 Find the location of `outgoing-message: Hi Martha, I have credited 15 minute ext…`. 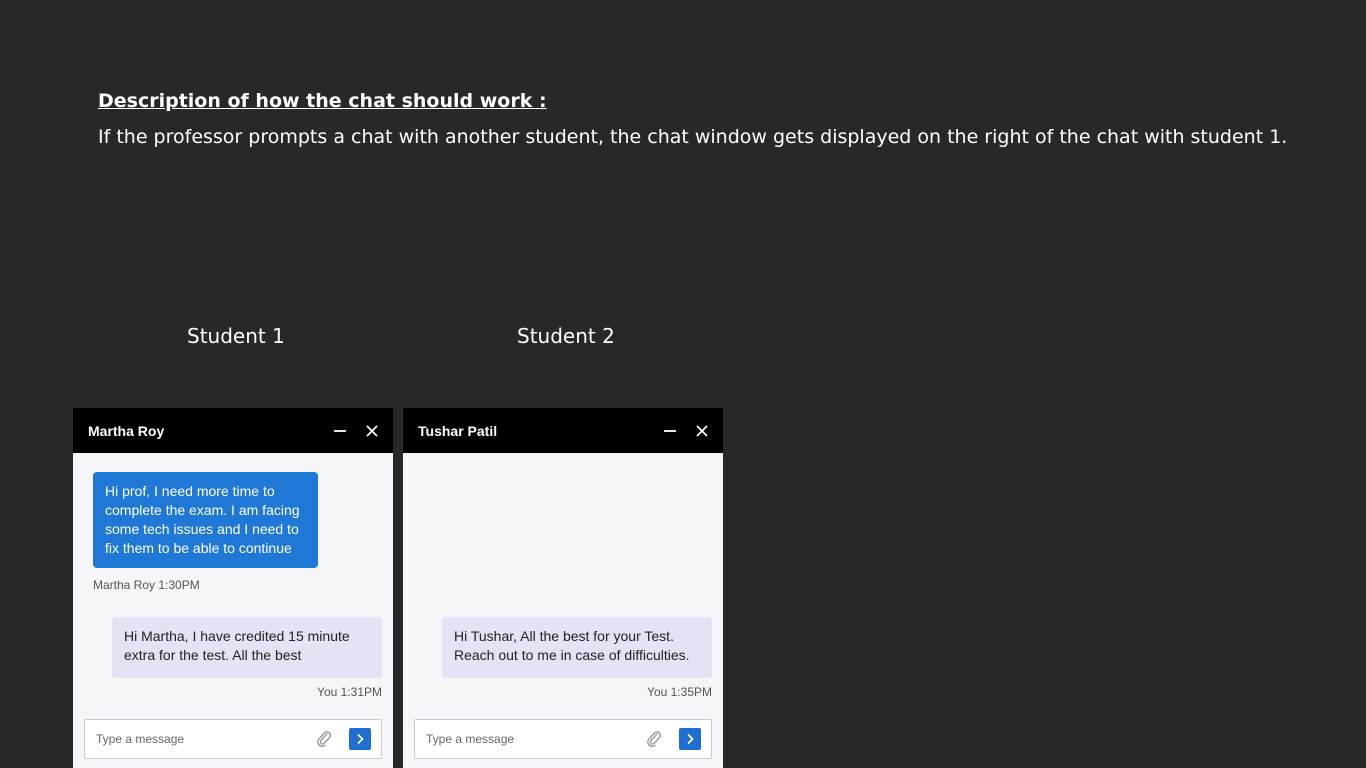

outgoing-message: Hi Martha, I have credited 15 minute ext… is located at coordinates (247, 647).